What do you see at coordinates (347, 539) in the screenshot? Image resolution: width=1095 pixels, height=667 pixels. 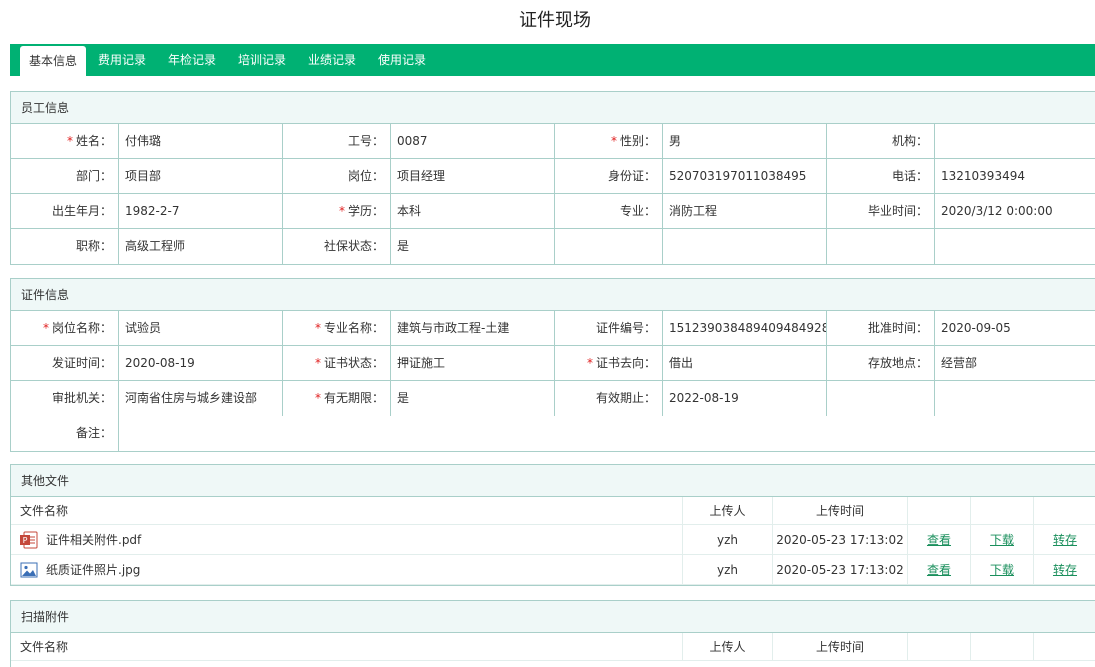 I see `file-name-cell: P 证件相关附件.pdf` at bounding box center [347, 539].